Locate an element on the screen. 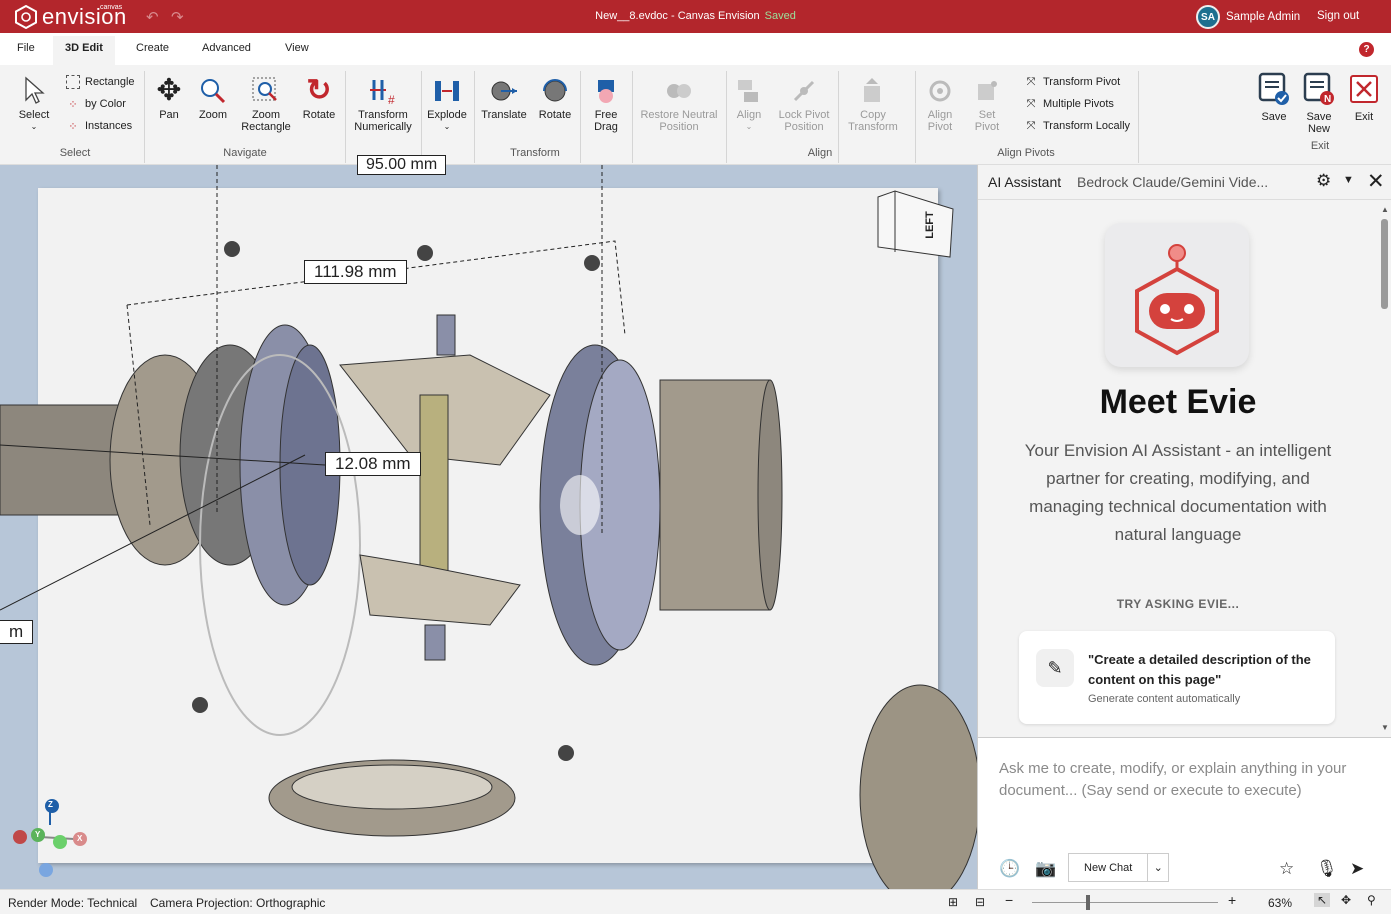 The image size is (1391, 914). rotate-part-button: Rotate is located at coordinates (555, 97).